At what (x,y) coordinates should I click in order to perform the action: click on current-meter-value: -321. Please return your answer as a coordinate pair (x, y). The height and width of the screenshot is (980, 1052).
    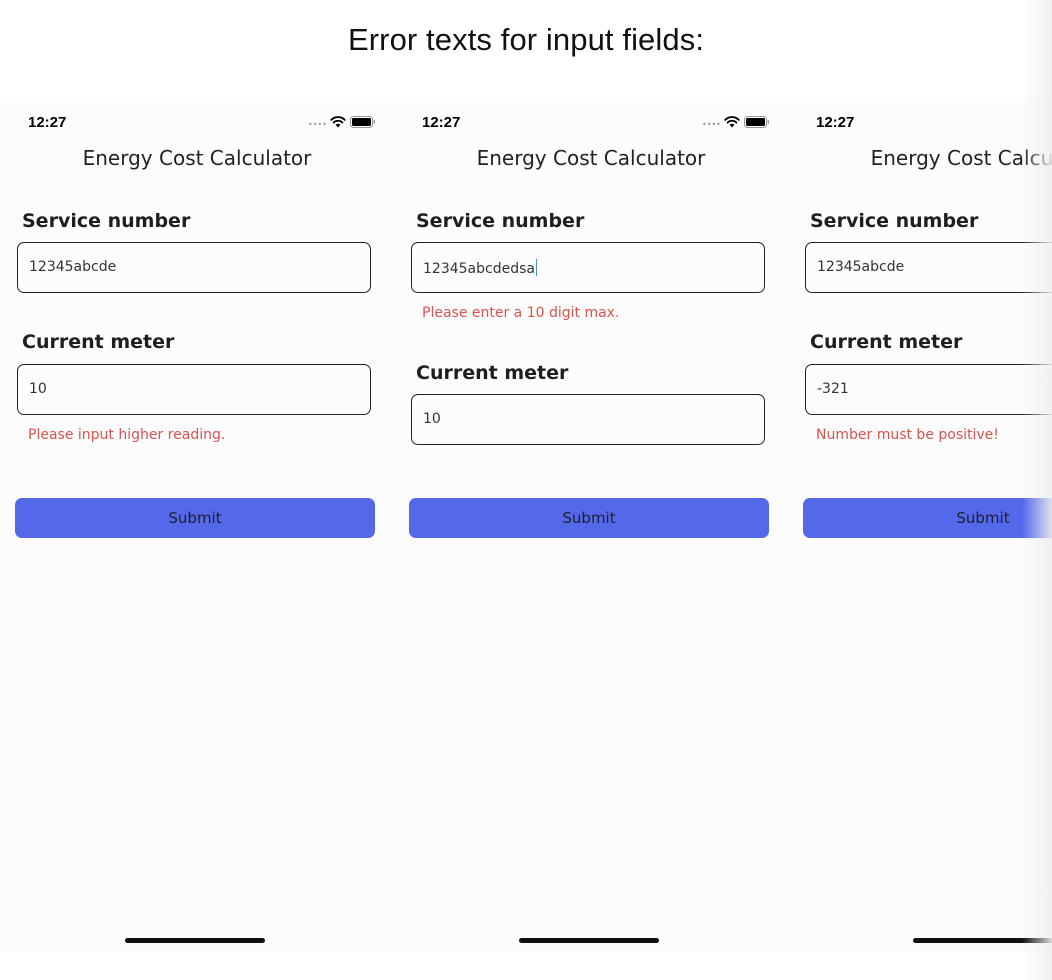
    Looking at the image, I should click on (833, 389).